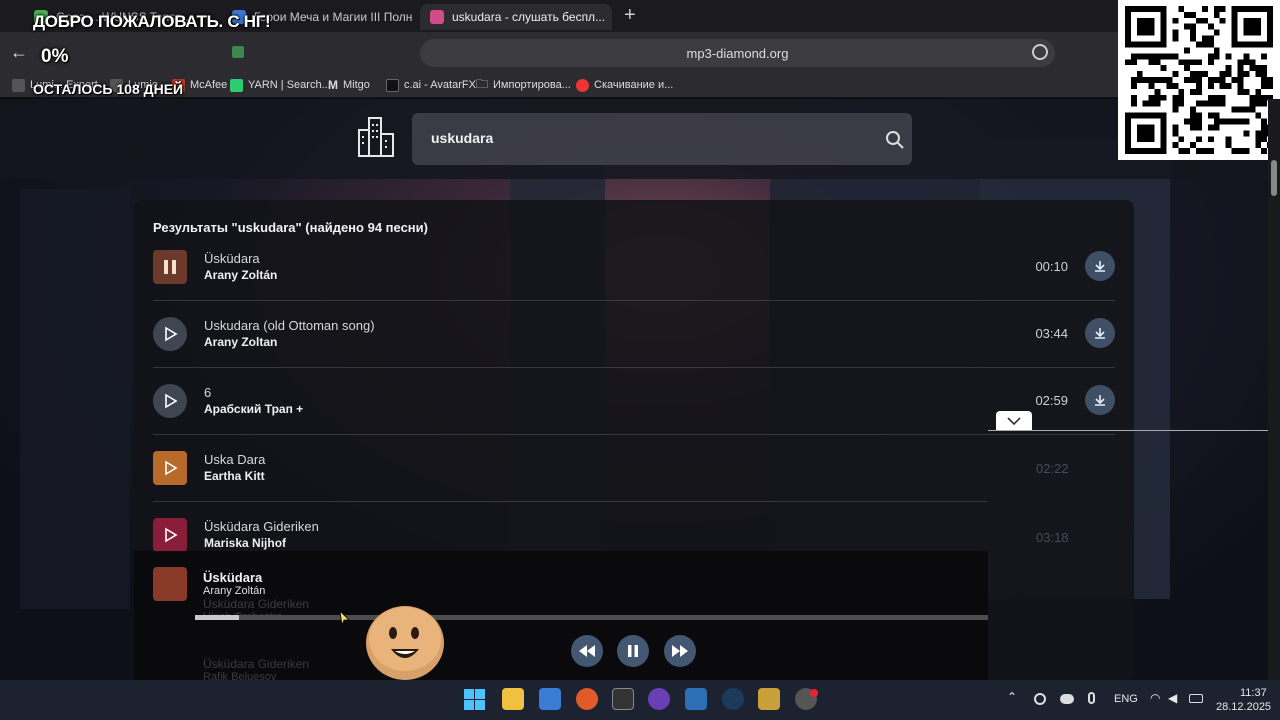 The image size is (1280, 720). I want to click on smiley-face-sticker, so click(405, 643).